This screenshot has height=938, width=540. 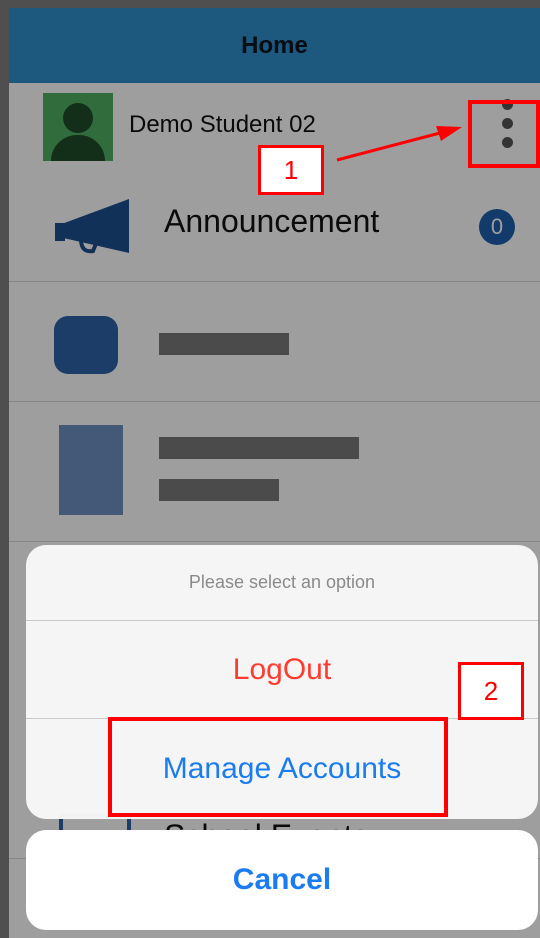 I want to click on annotation-label-2: 2, so click(x=491, y=691).